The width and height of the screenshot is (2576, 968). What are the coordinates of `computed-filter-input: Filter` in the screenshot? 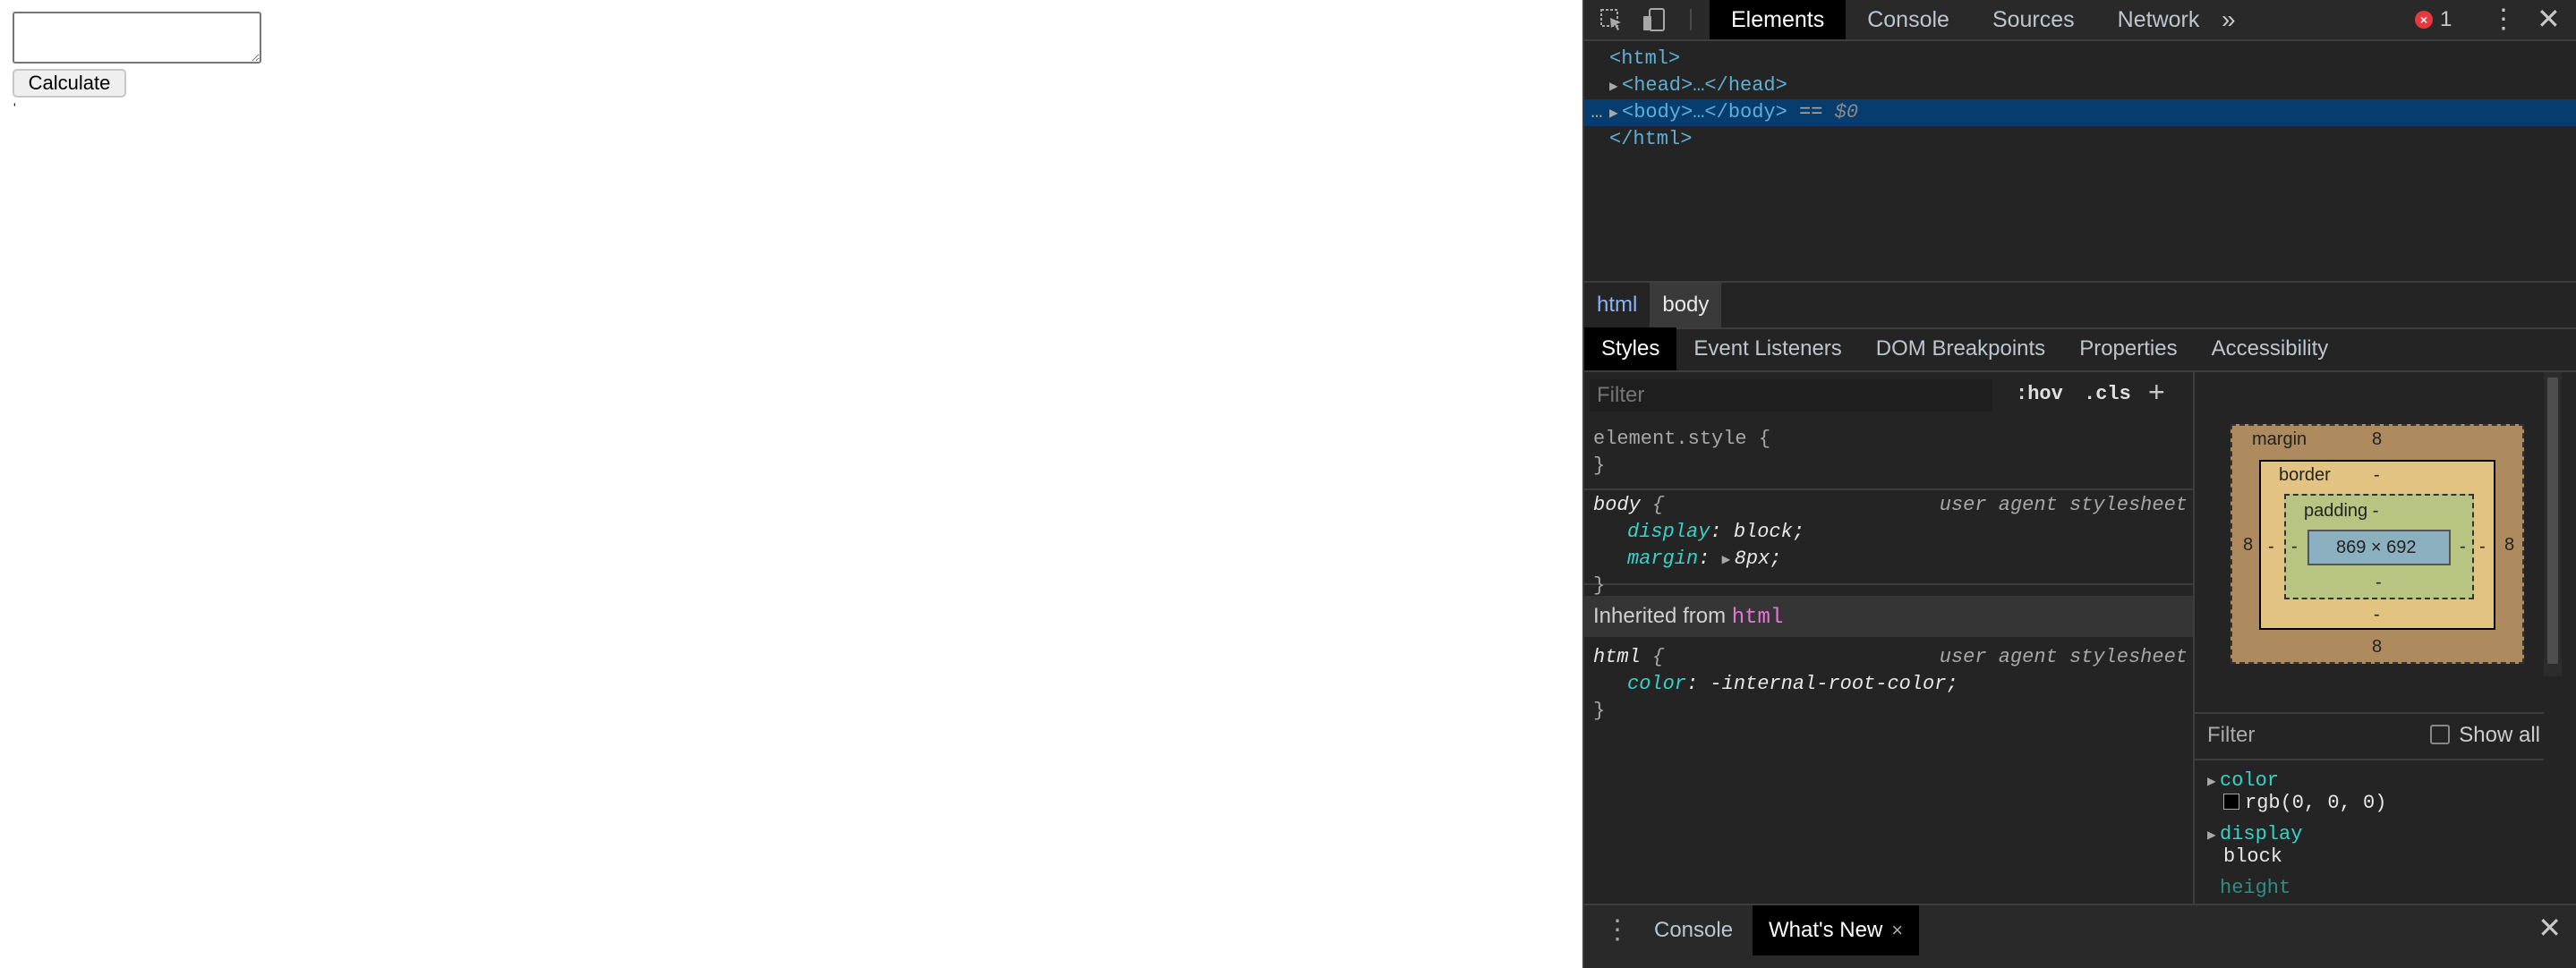 It's located at (2231, 735).